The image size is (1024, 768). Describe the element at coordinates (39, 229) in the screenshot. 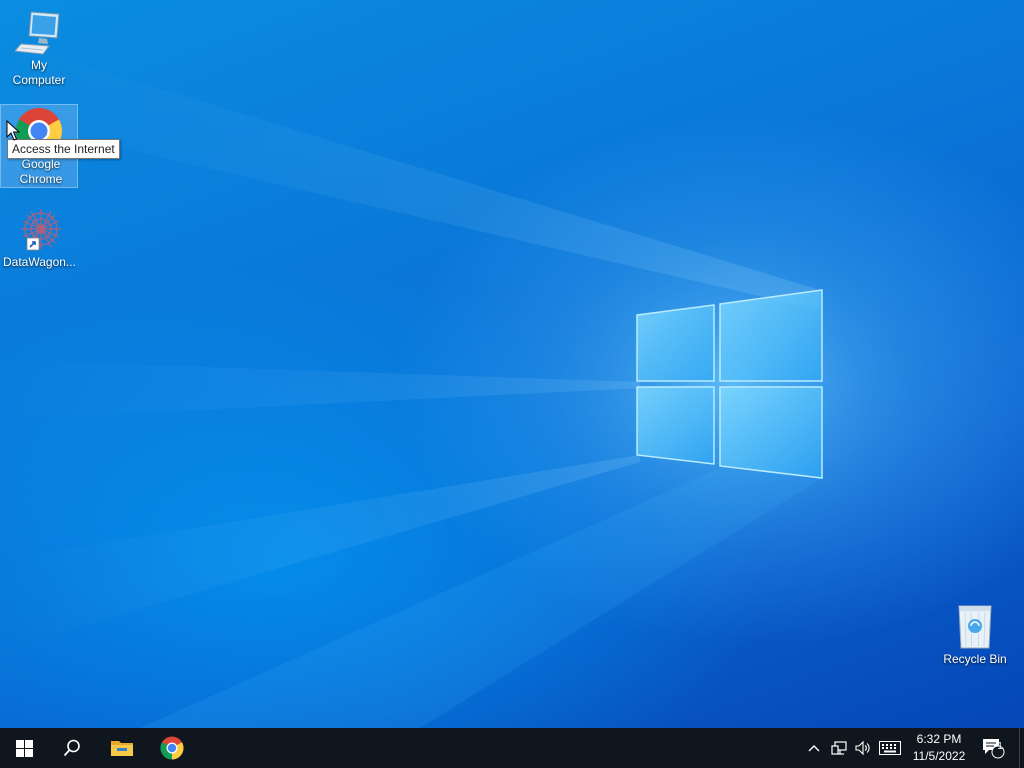

I see `datawagon-icon` at that location.